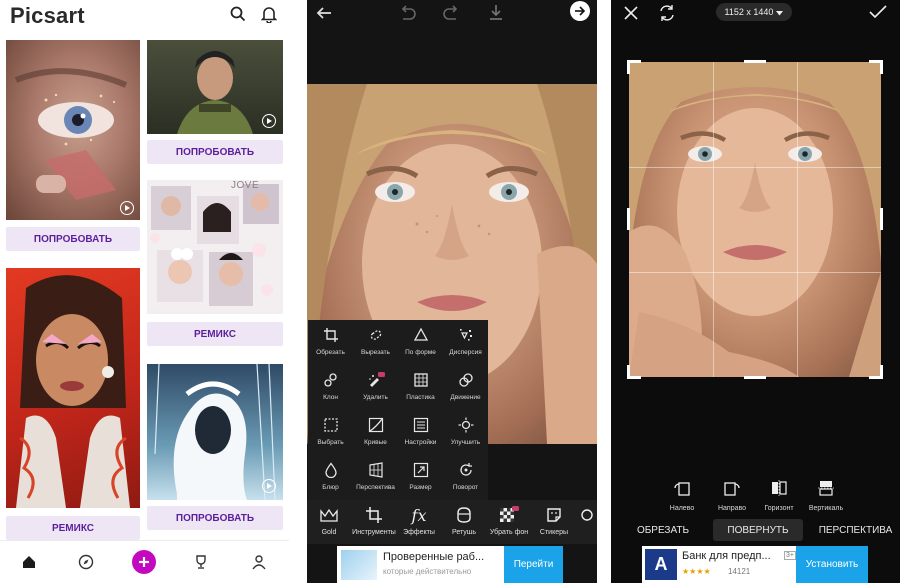 The height and width of the screenshot is (583, 900). I want to click on plus-icon, so click(144, 562).